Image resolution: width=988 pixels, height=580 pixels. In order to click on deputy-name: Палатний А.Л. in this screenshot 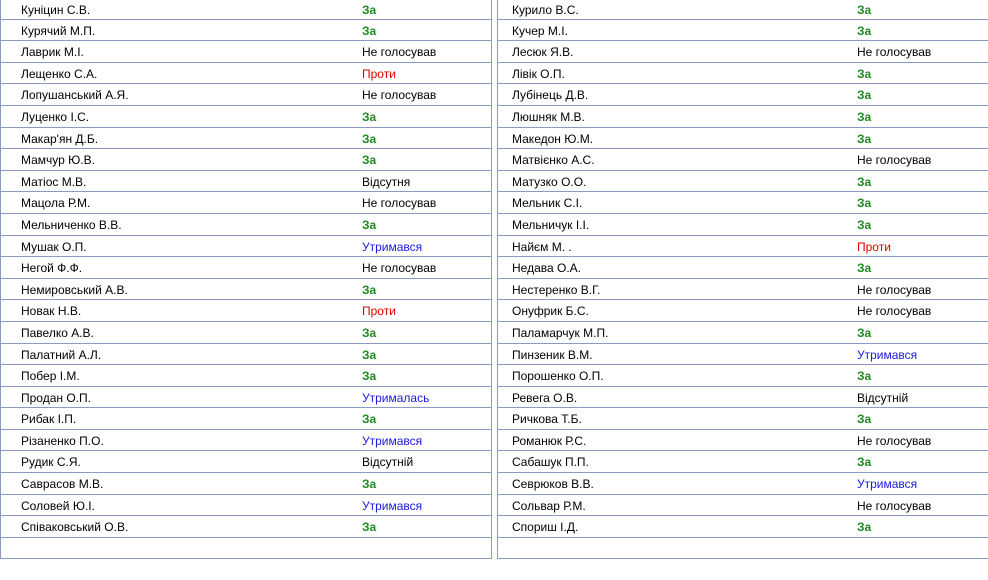, I will do `click(61, 354)`.